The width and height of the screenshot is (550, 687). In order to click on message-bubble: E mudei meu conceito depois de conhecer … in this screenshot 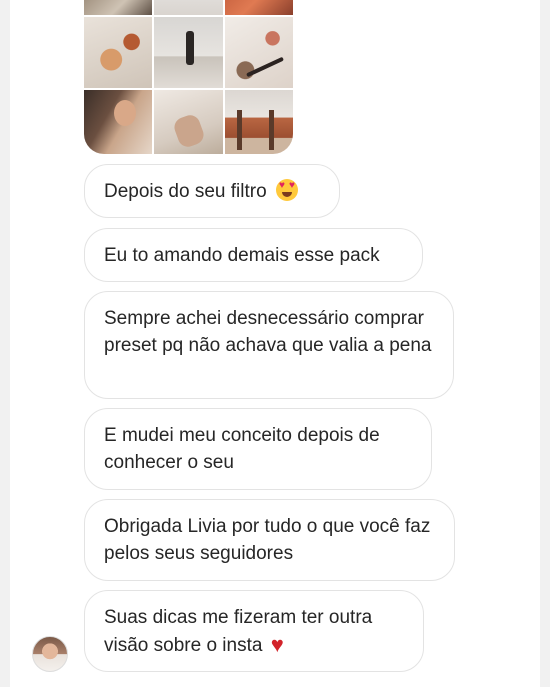, I will do `click(258, 449)`.